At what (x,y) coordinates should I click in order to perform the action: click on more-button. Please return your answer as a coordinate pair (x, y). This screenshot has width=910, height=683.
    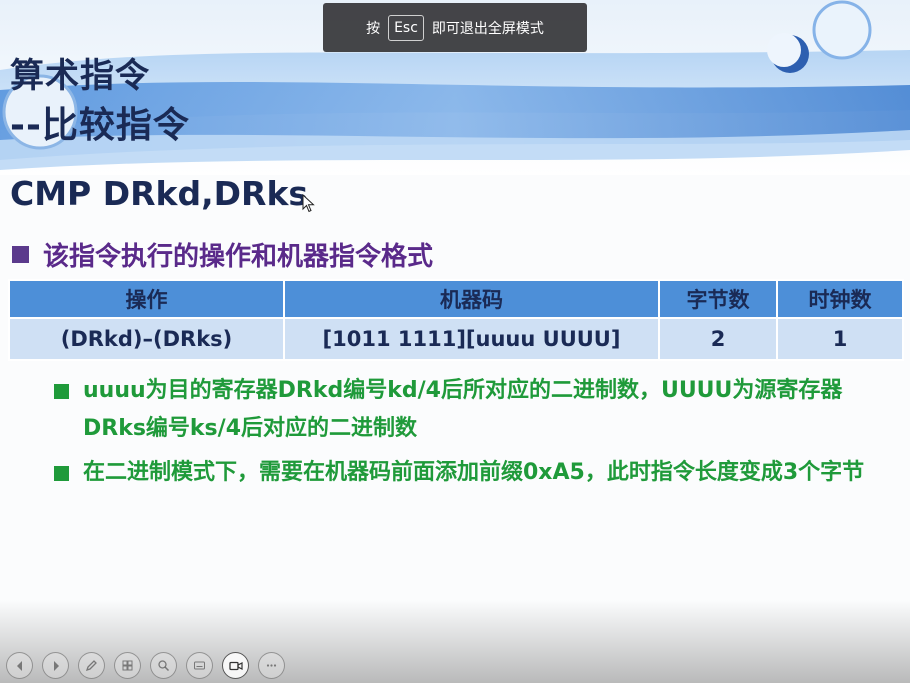
    Looking at the image, I should click on (271, 665).